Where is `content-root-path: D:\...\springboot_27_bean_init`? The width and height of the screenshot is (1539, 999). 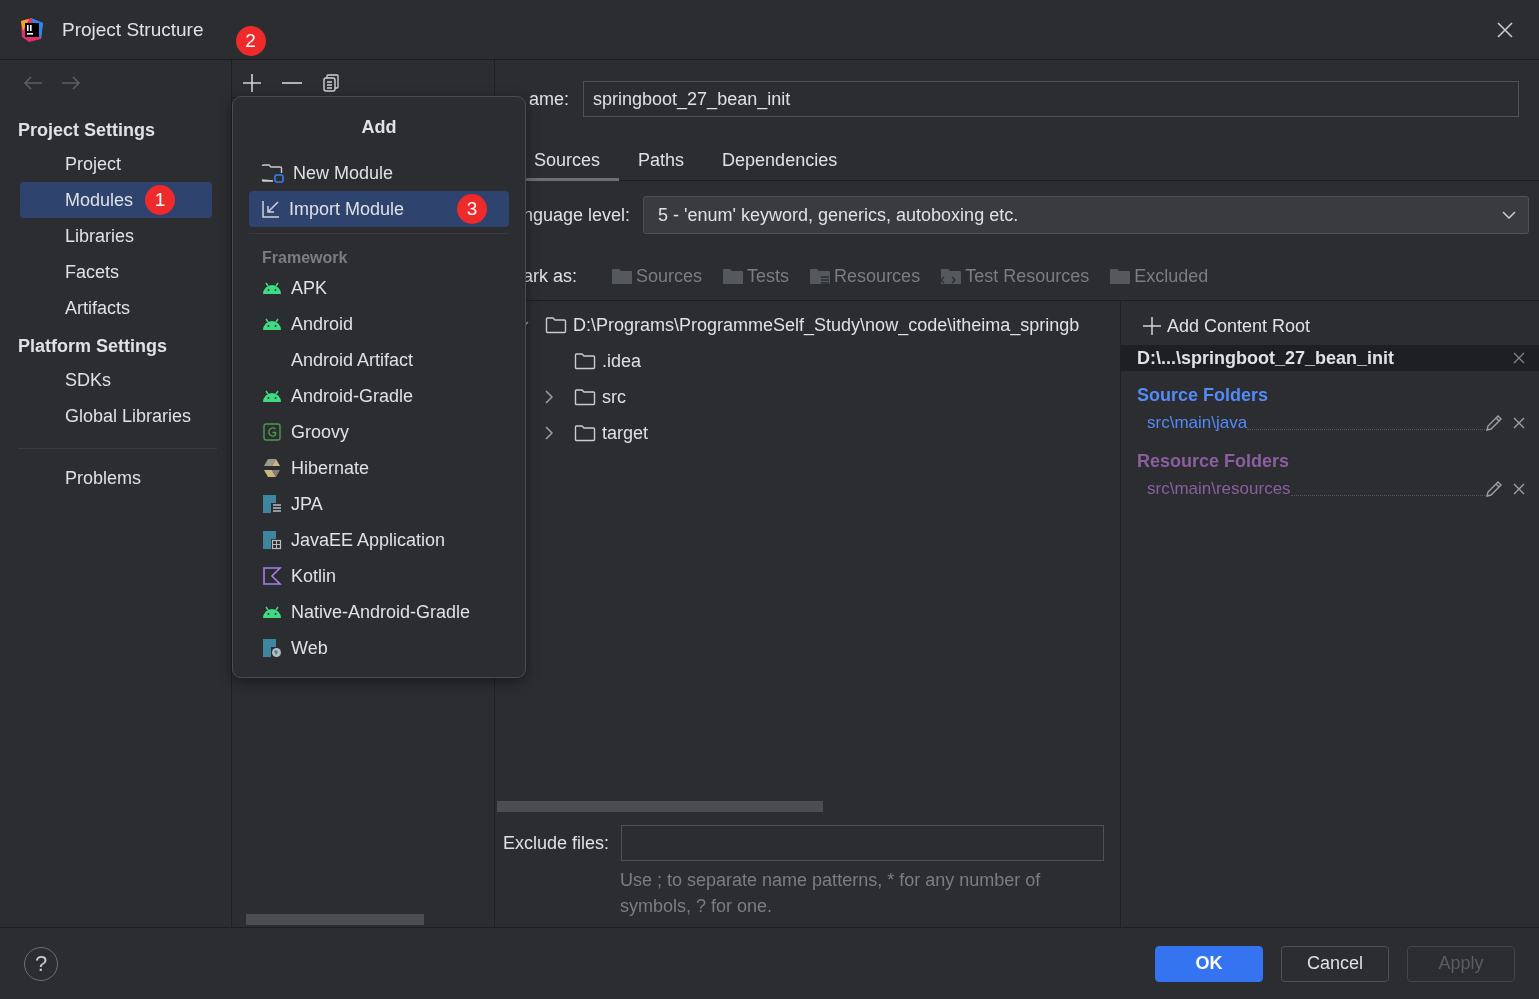
content-root-path: D:\...\springboot_27_bean_init is located at coordinates (1266, 358).